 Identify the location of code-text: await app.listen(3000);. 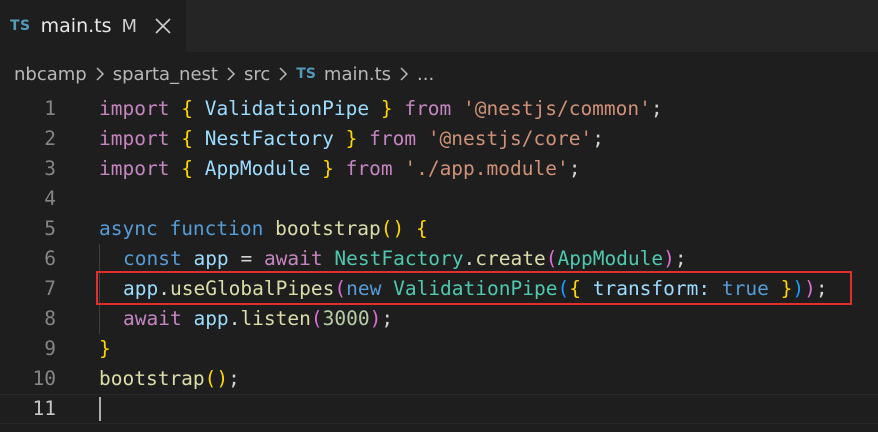
(258, 318).